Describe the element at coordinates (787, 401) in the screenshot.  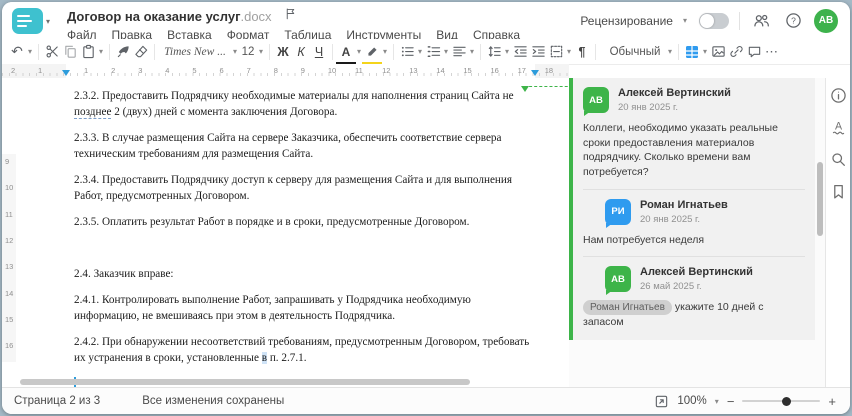
I see `zoom-slider-thumb` at that location.